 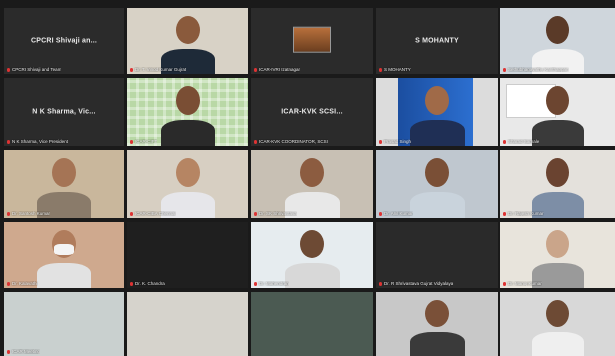 I want to click on participant-tile: ICAR-CIFT, so click(x=187, y=112).